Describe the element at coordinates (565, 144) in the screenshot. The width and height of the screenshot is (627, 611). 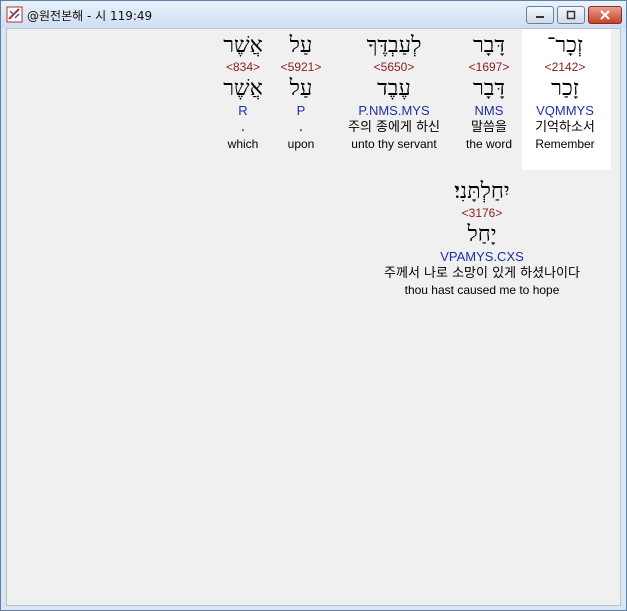
I see `english-gloss: Remember` at that location.